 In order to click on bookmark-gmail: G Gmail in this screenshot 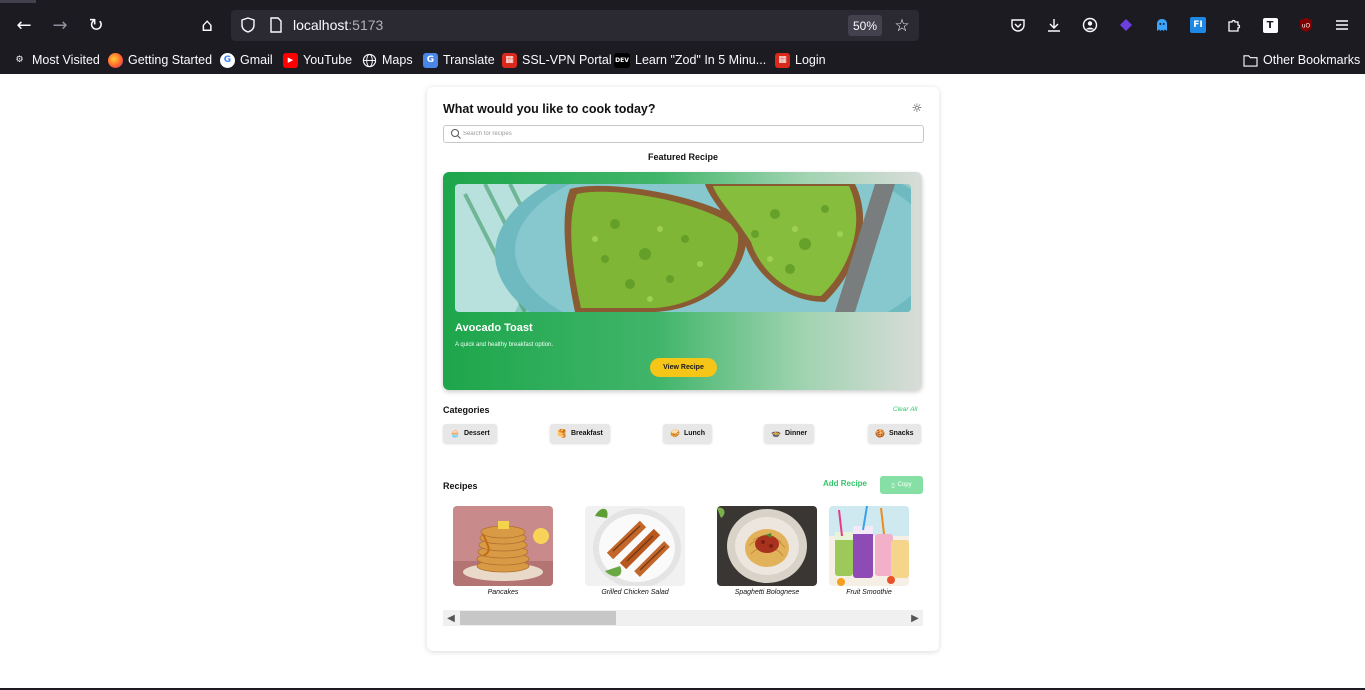, I will do `click(246, 60)`.